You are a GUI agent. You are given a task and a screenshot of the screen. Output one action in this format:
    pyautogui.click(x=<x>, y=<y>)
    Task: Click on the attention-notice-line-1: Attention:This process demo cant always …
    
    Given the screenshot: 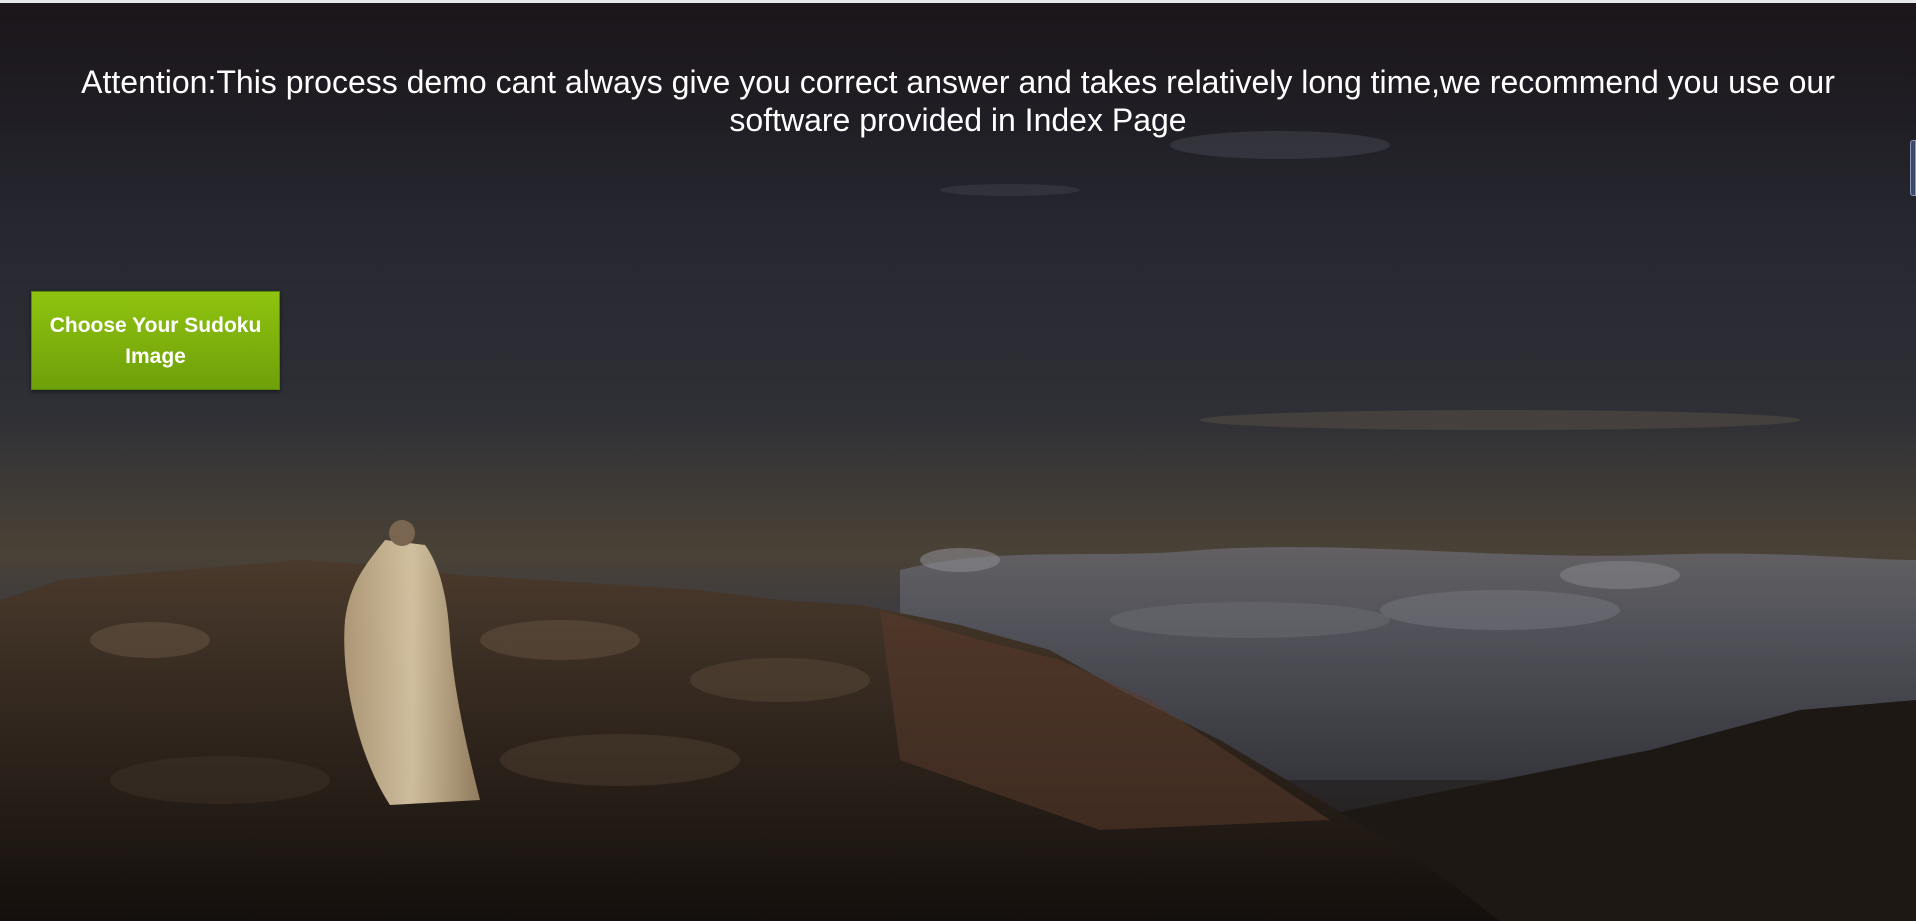 What is the action you would take?
    pyautogui.click(x=958, y=82)
    